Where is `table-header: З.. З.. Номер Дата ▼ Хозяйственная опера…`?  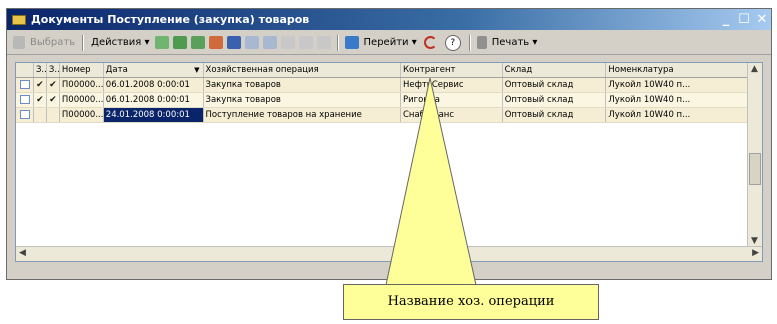 table-header: З.. З.. Номер Дата ▼ Хозяйственная опера… is located at coordinates (382, 70).